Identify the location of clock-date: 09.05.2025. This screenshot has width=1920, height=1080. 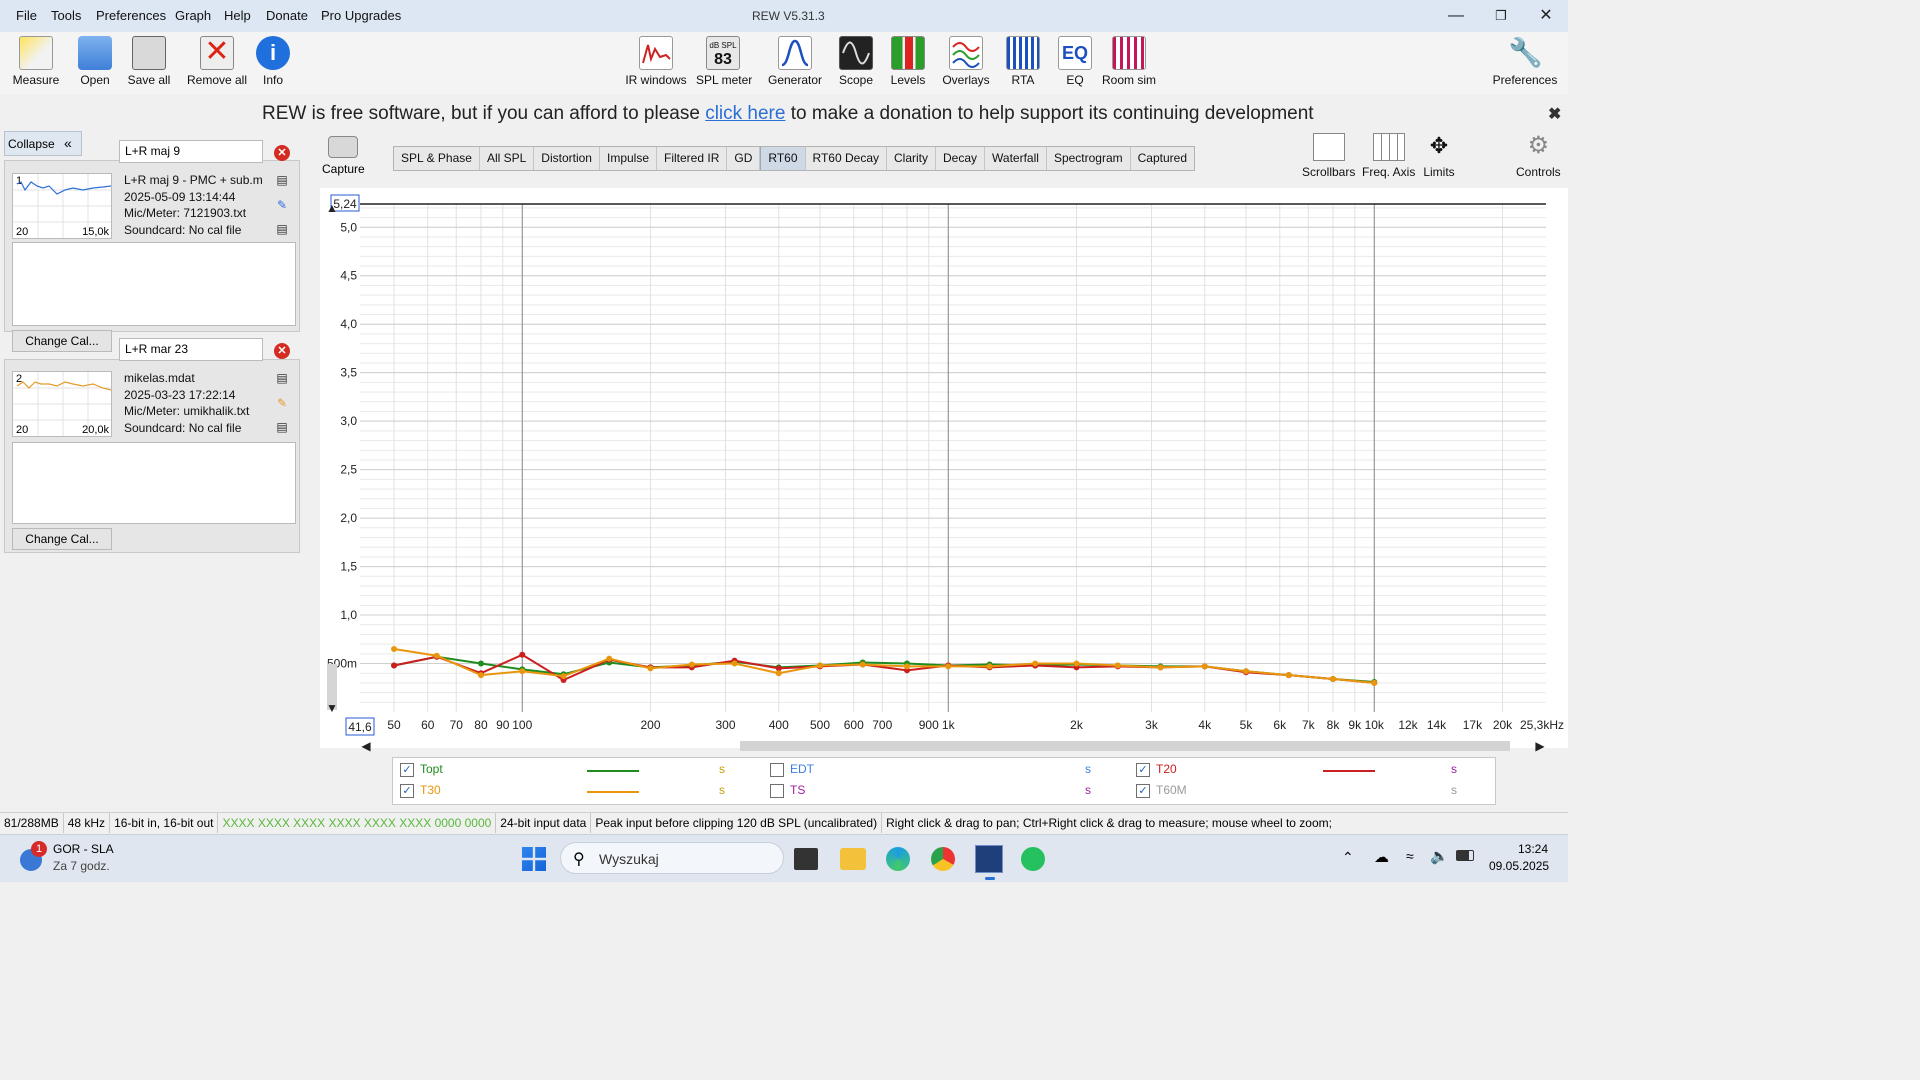
(1519, 866).